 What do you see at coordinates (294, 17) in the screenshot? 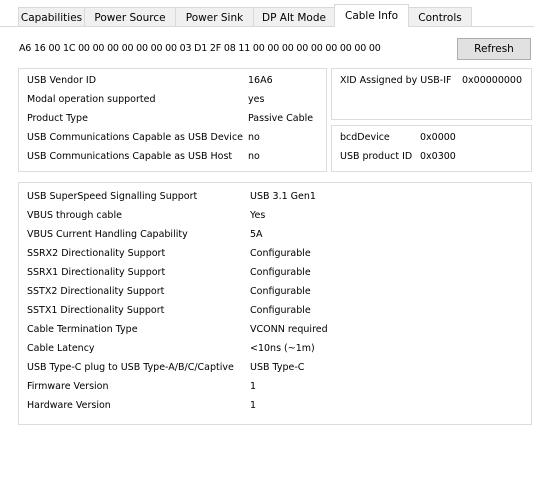
I see `tab-dp-alt-mode: DP Alt Mode` at bounding box center [294, 17].